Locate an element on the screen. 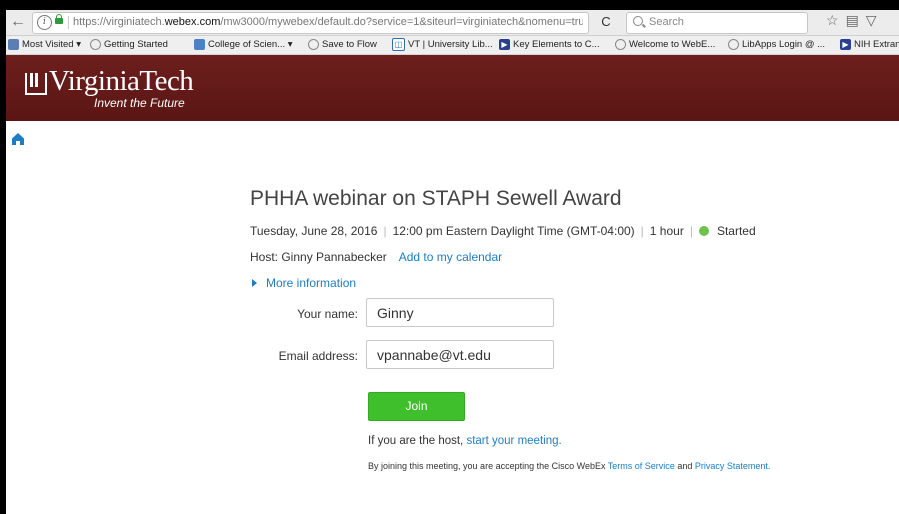 This screenshot has width=899, height=514. triangle-right-icon is located at coordinates (254, 283).